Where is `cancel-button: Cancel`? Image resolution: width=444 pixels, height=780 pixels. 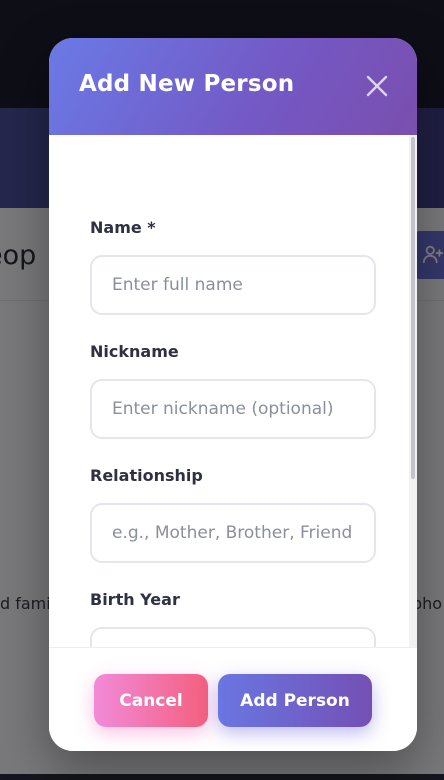
cancel-button: Cancel is located at coordinates (151, 700).